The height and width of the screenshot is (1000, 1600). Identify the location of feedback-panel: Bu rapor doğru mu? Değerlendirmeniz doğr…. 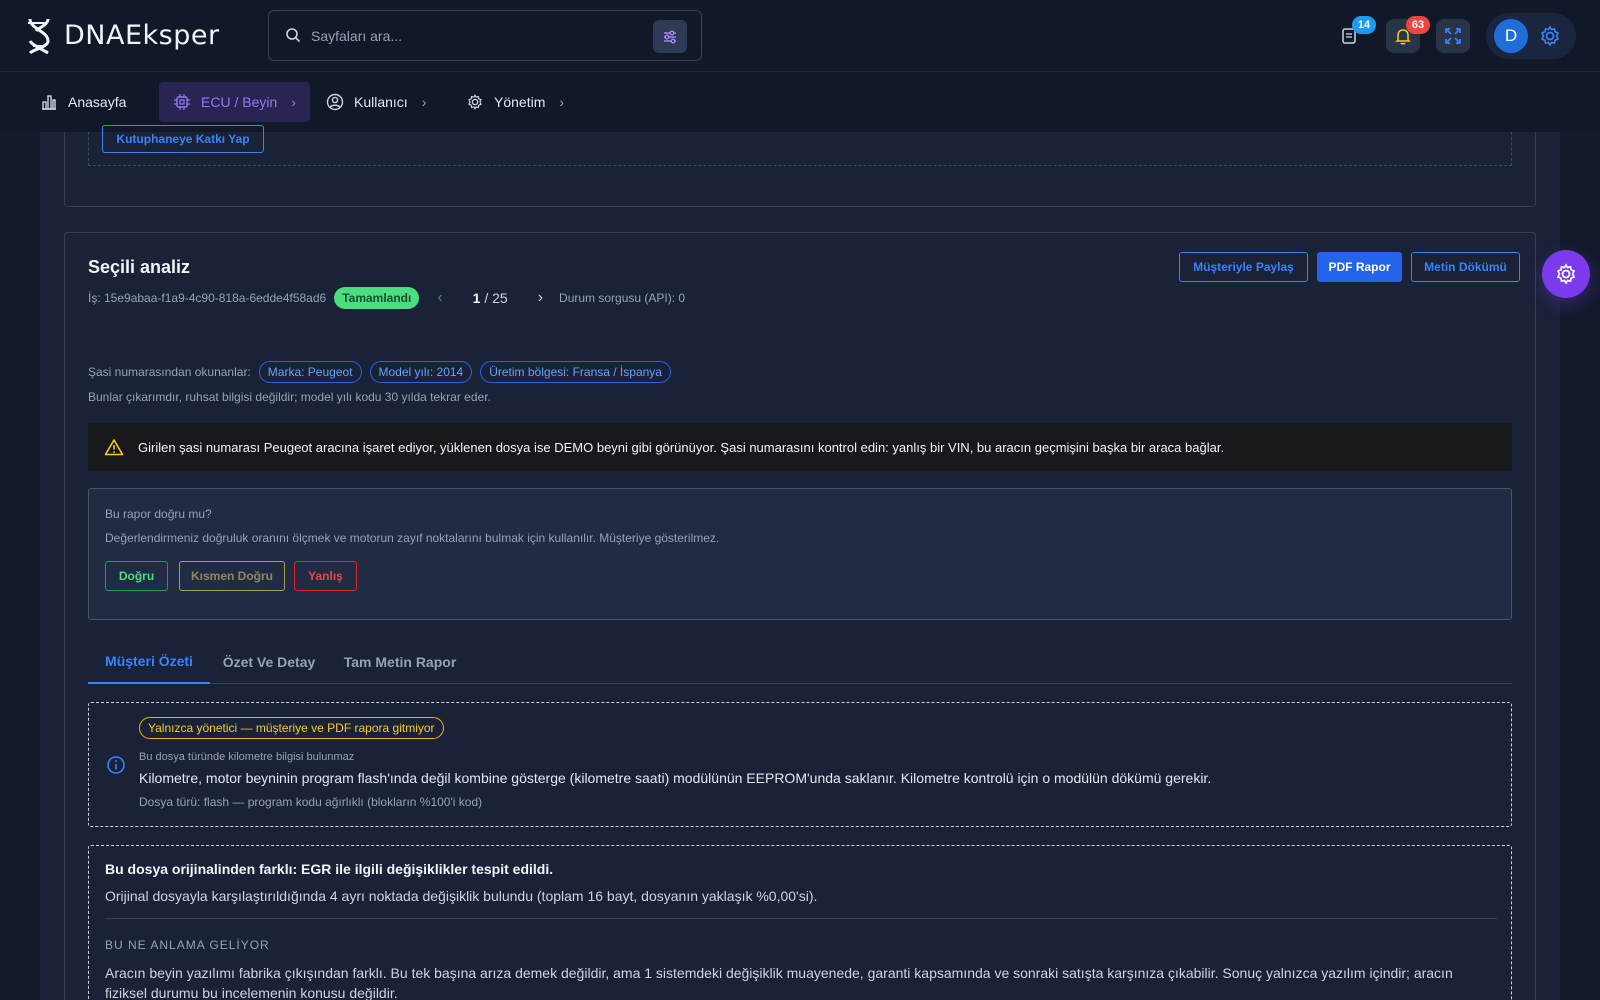
(800, 554).